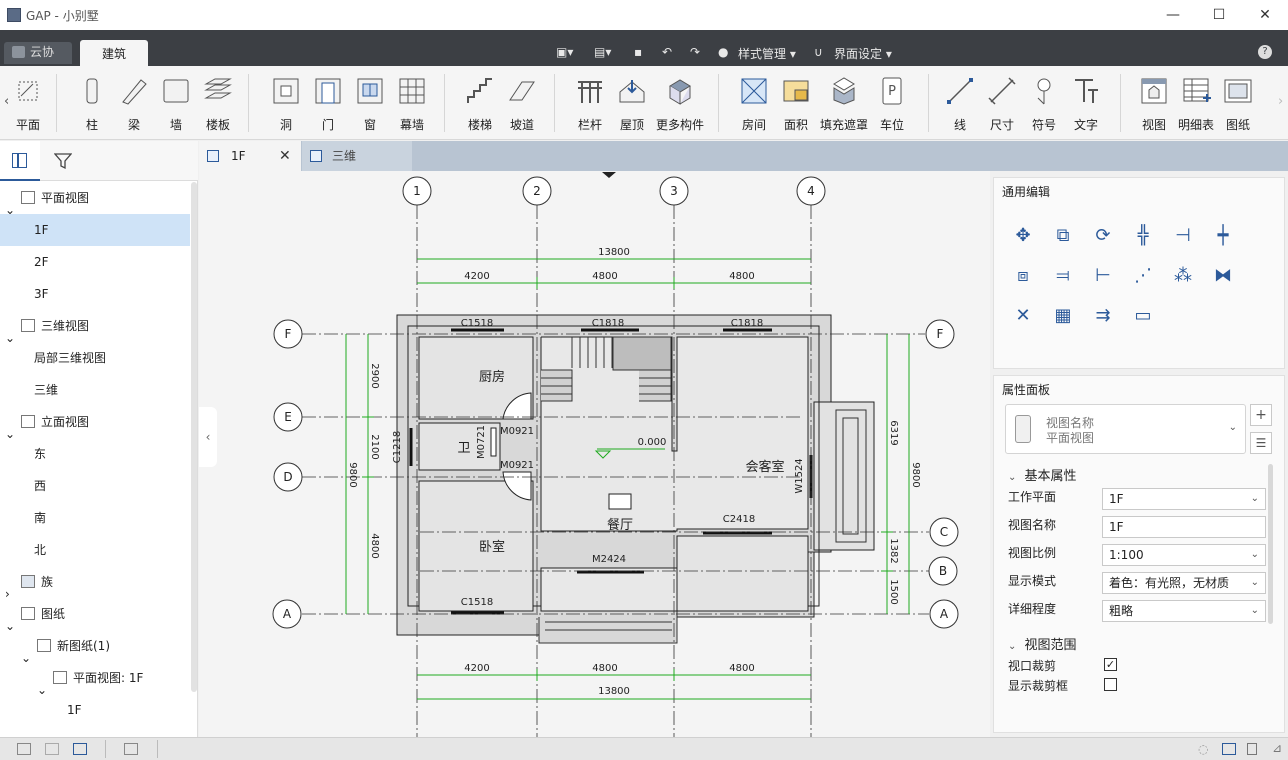 This screenshot has height=760, width=1288. What do you see at coordinates (1184, 611) in the screenshot?
I see `prop-detail-level-select: 粗略 ⌄` at bounding box center [1184, 611].